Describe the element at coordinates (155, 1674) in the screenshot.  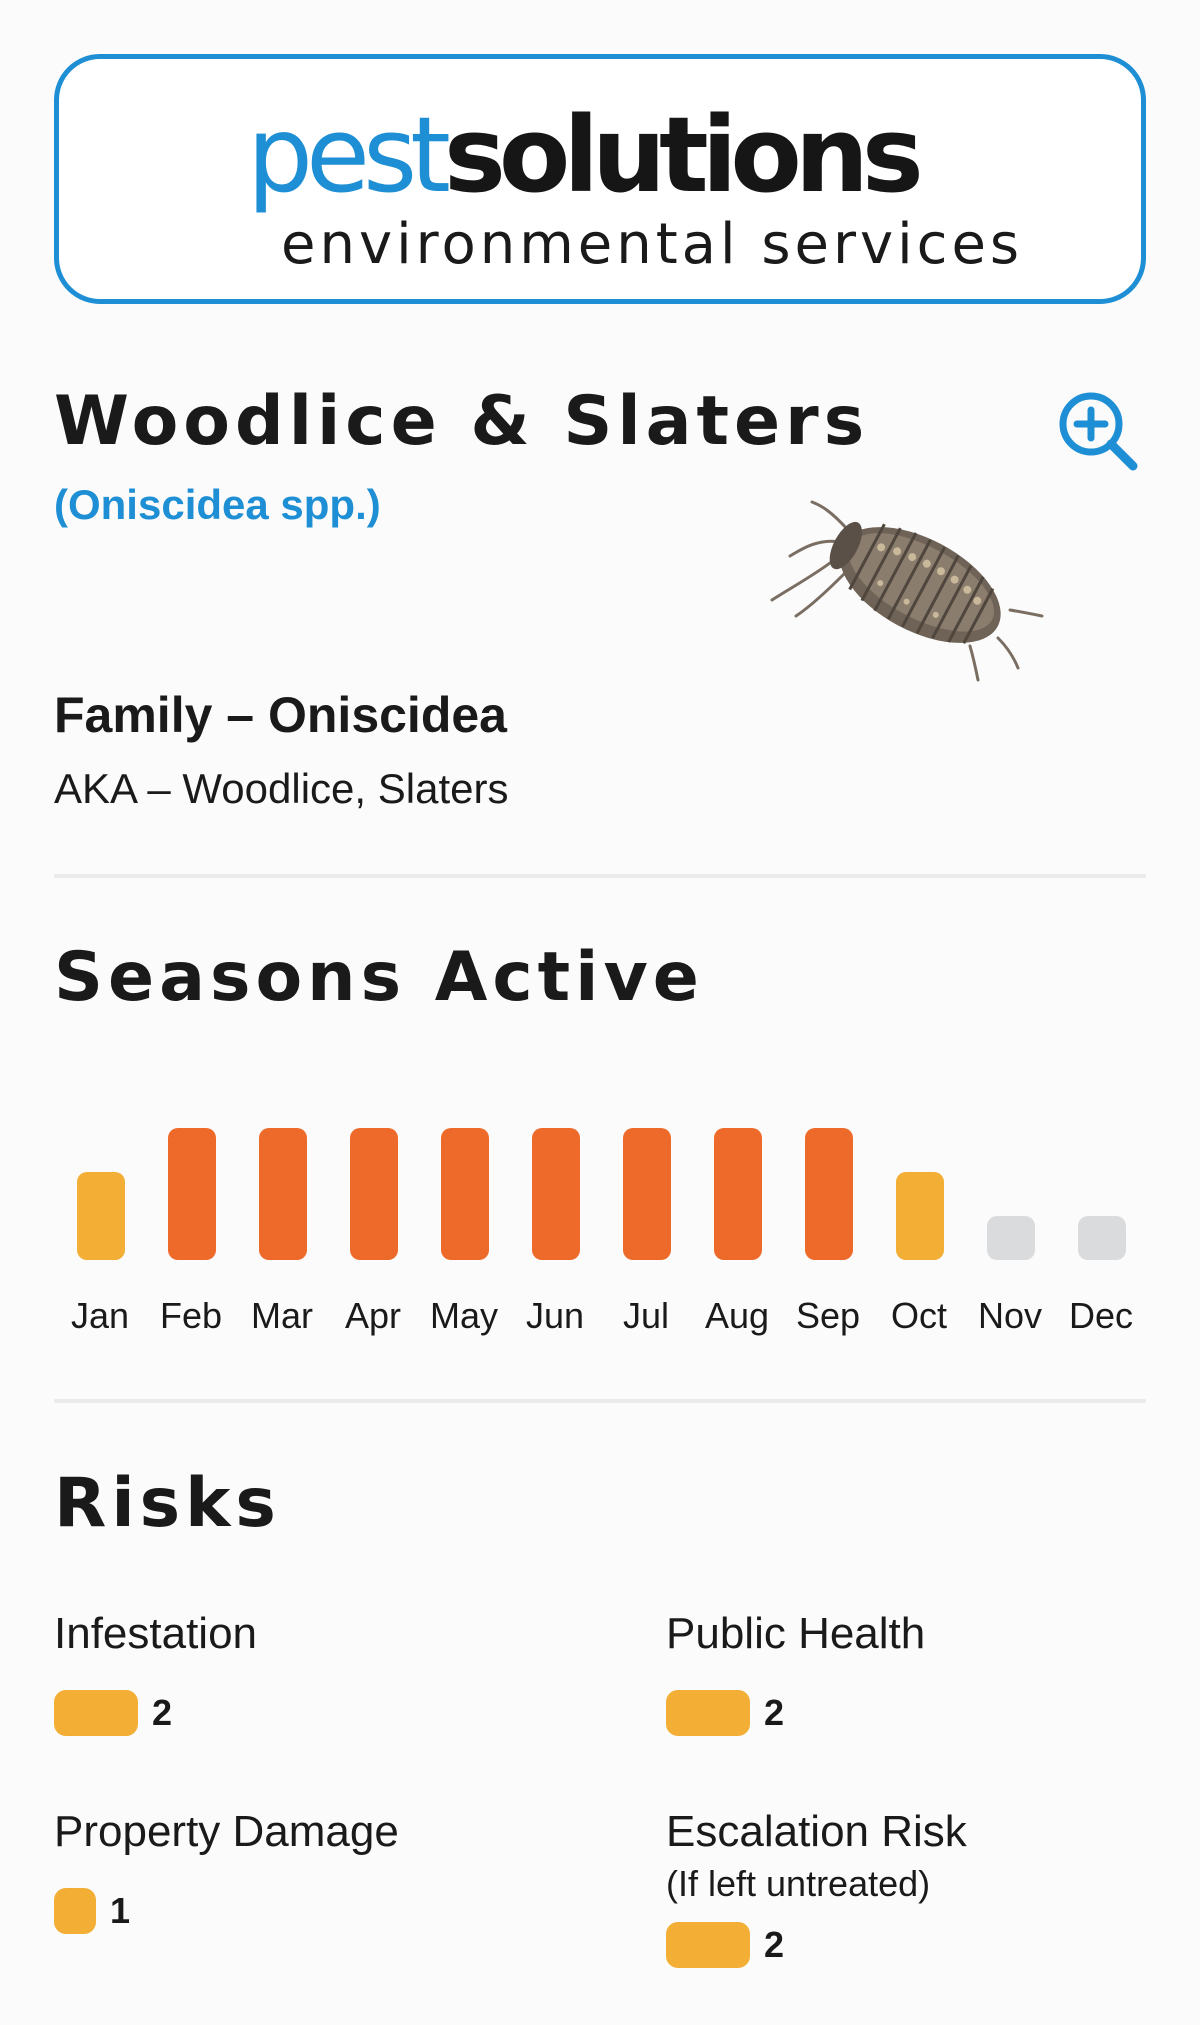
I see `risk-infestation: Infestation 2` at that location.